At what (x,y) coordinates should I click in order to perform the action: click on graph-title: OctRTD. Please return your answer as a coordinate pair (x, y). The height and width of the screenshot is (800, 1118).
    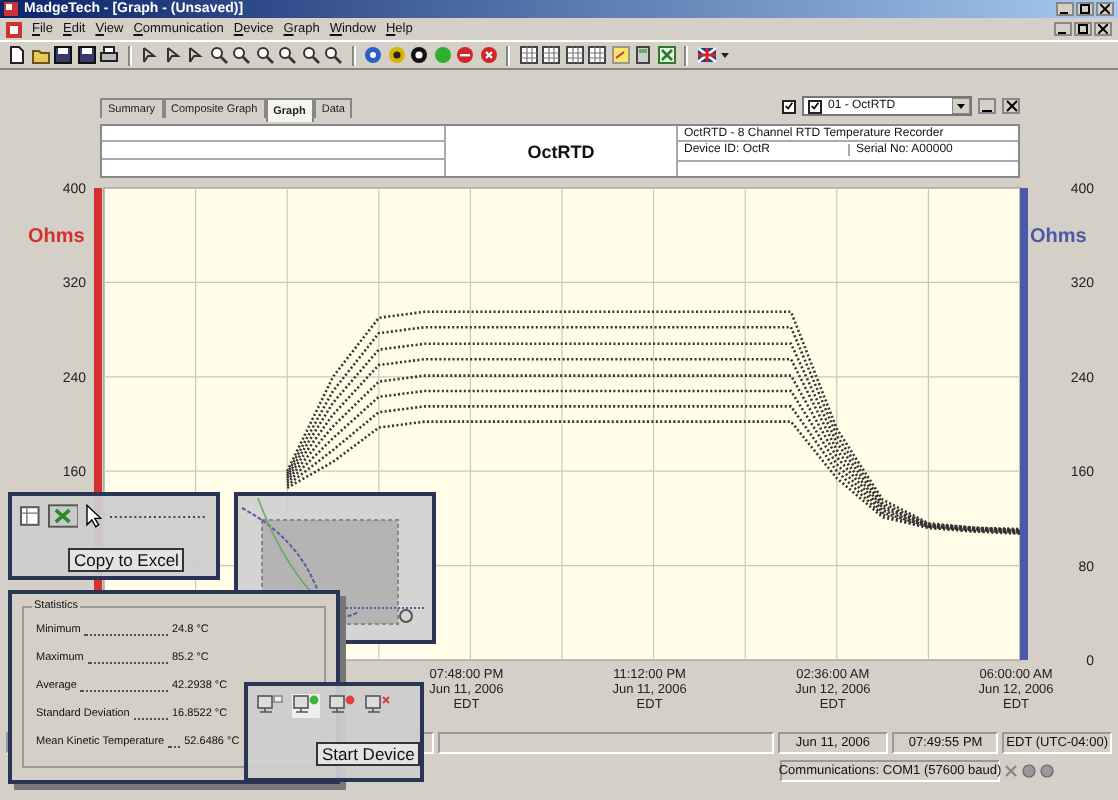
    Looking at the image, I should click on (561, 152).